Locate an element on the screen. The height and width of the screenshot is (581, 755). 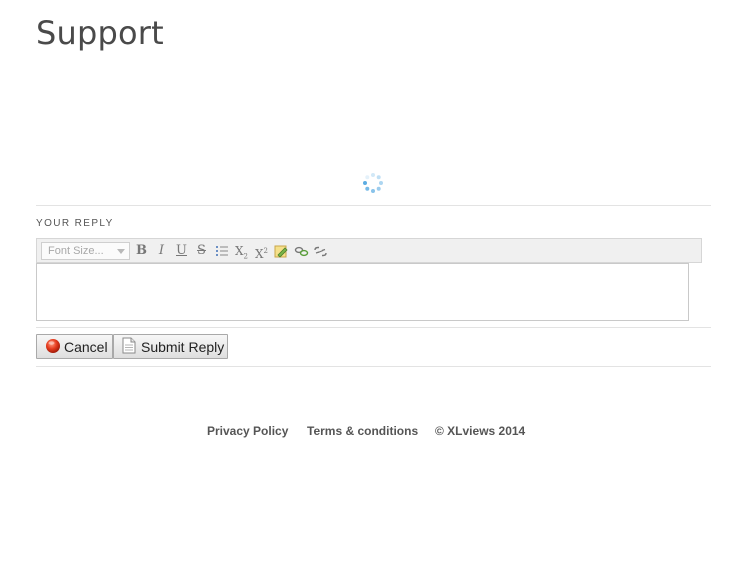
submit-reply-button: Submit Reply is located at coordinates (170, 346).